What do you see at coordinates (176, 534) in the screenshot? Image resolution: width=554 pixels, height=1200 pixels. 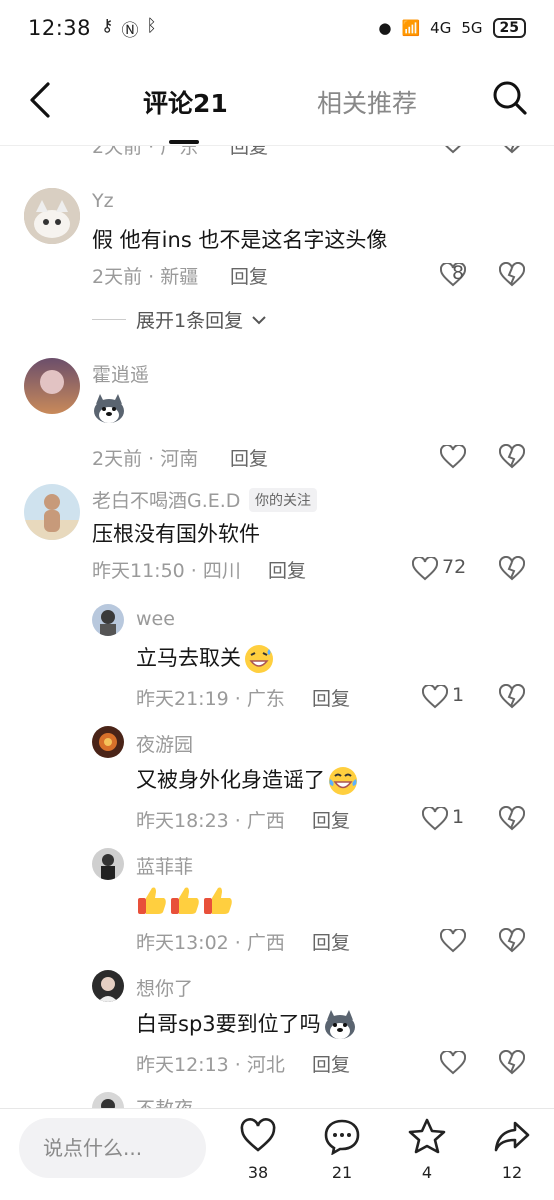 I see `comment-text: 压根没有国外软件` at bounding box center [176, 534].